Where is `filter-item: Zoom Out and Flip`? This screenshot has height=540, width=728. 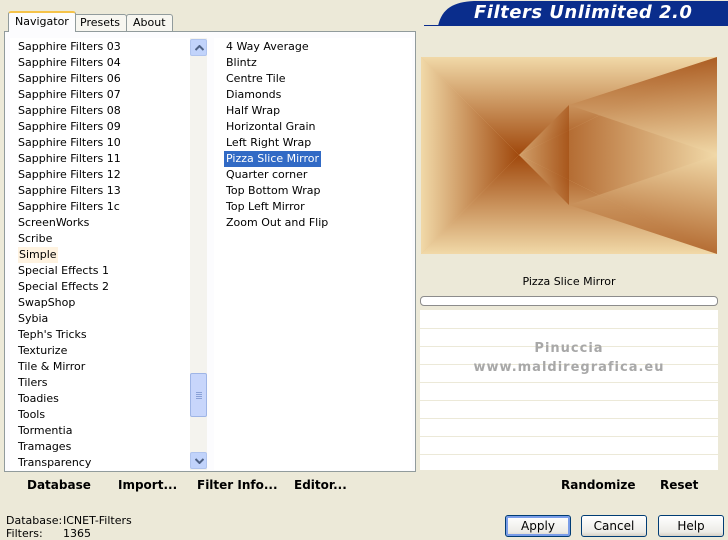 filter-item: Zoom Out and Flip is located at coordinates (277, 223).